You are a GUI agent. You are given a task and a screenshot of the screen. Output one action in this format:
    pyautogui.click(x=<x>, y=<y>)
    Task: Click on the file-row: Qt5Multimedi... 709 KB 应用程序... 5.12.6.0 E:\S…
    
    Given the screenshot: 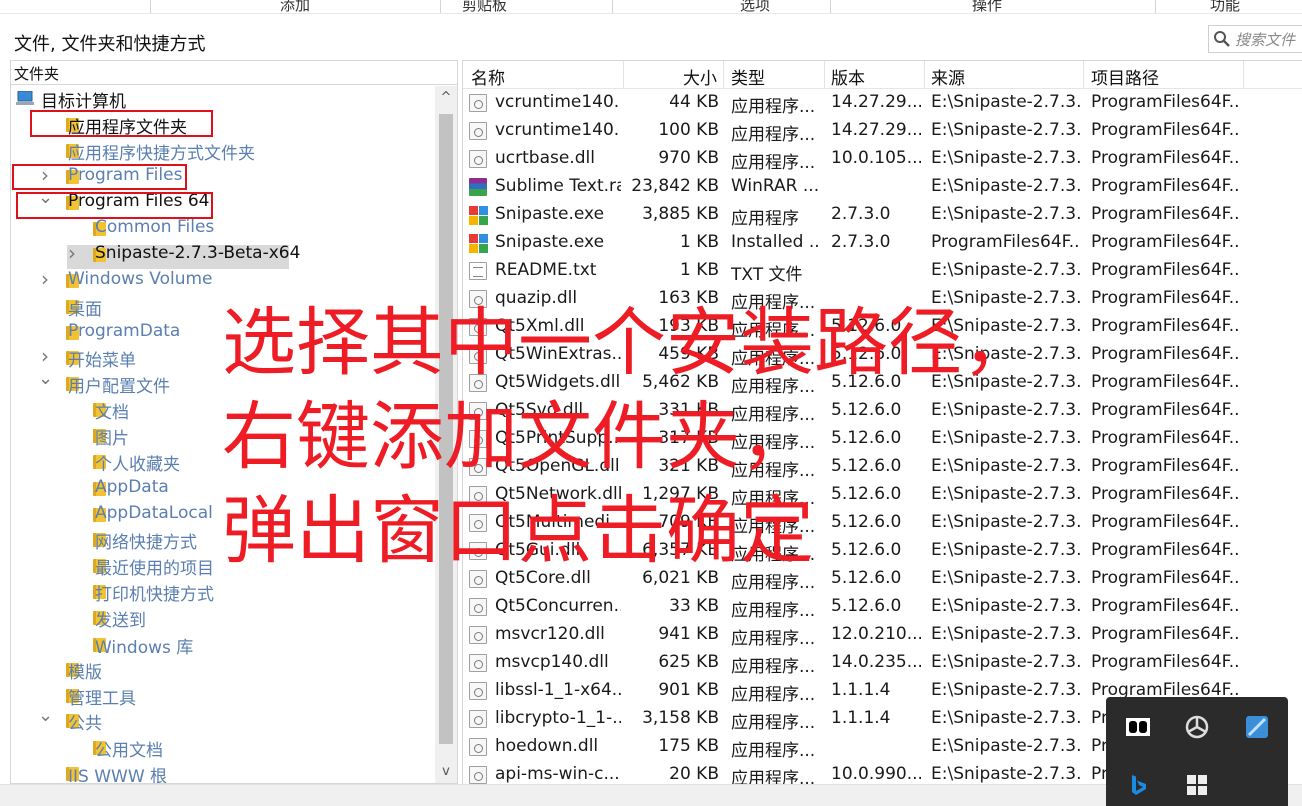 What is the action you would take?
    pyautogui.click(x=882, y=523)
    